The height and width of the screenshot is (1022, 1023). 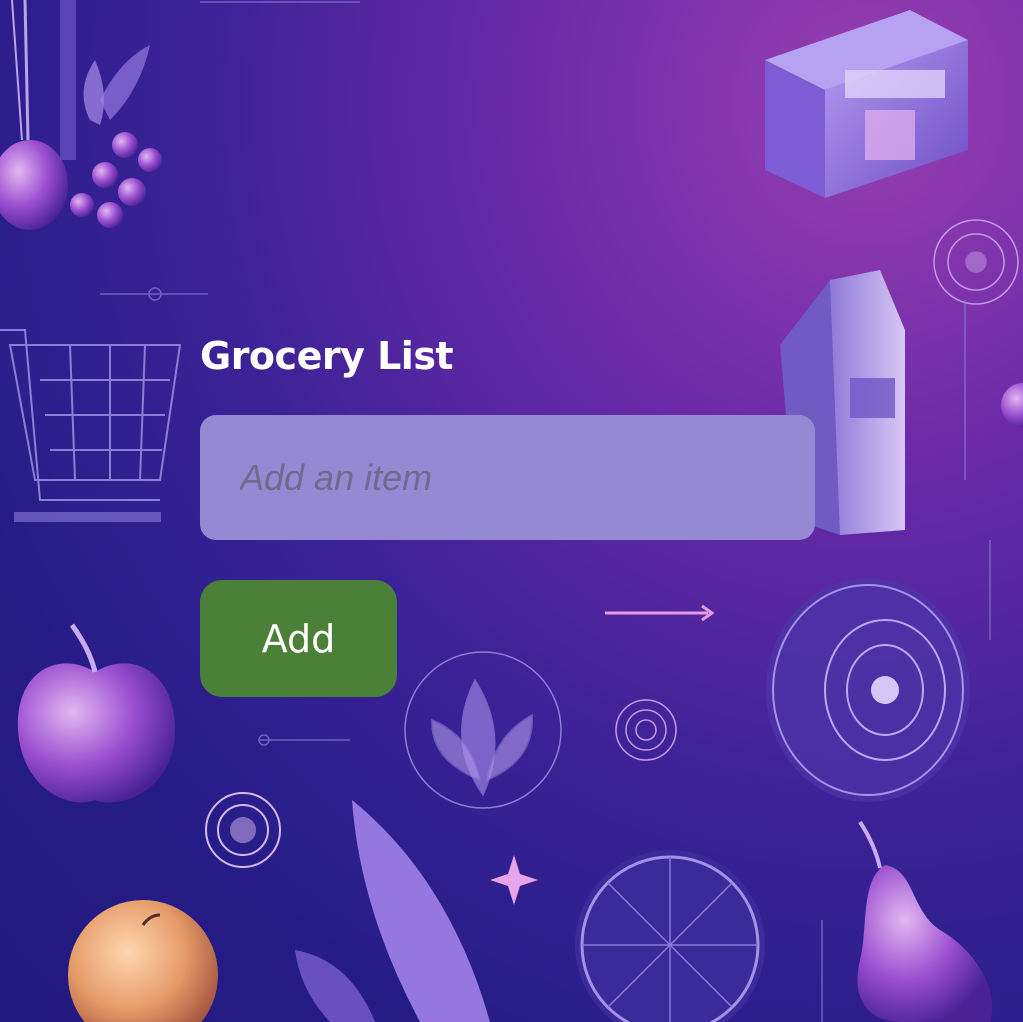 I want to click on apple-icon, so click(x=96, y=713).